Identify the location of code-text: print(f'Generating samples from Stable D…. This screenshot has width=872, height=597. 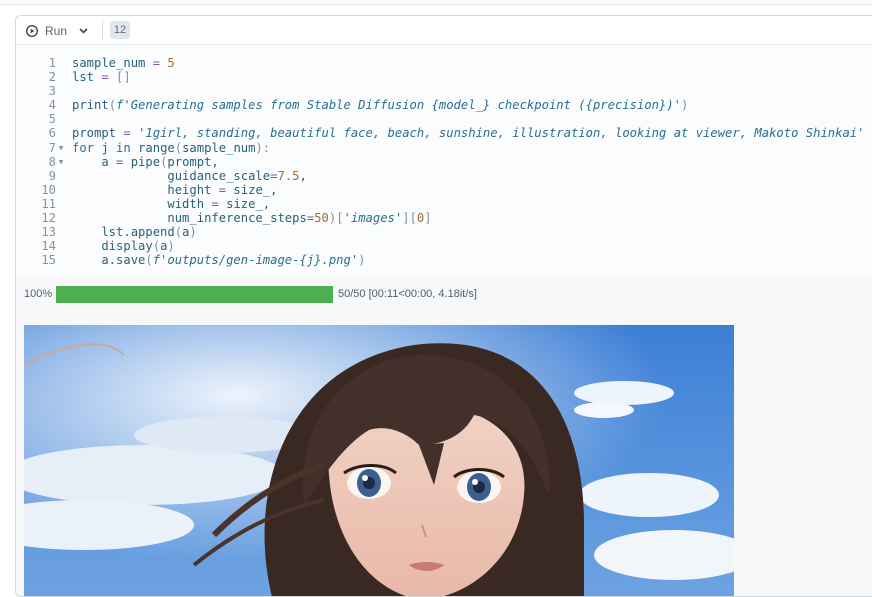
(380, 105).